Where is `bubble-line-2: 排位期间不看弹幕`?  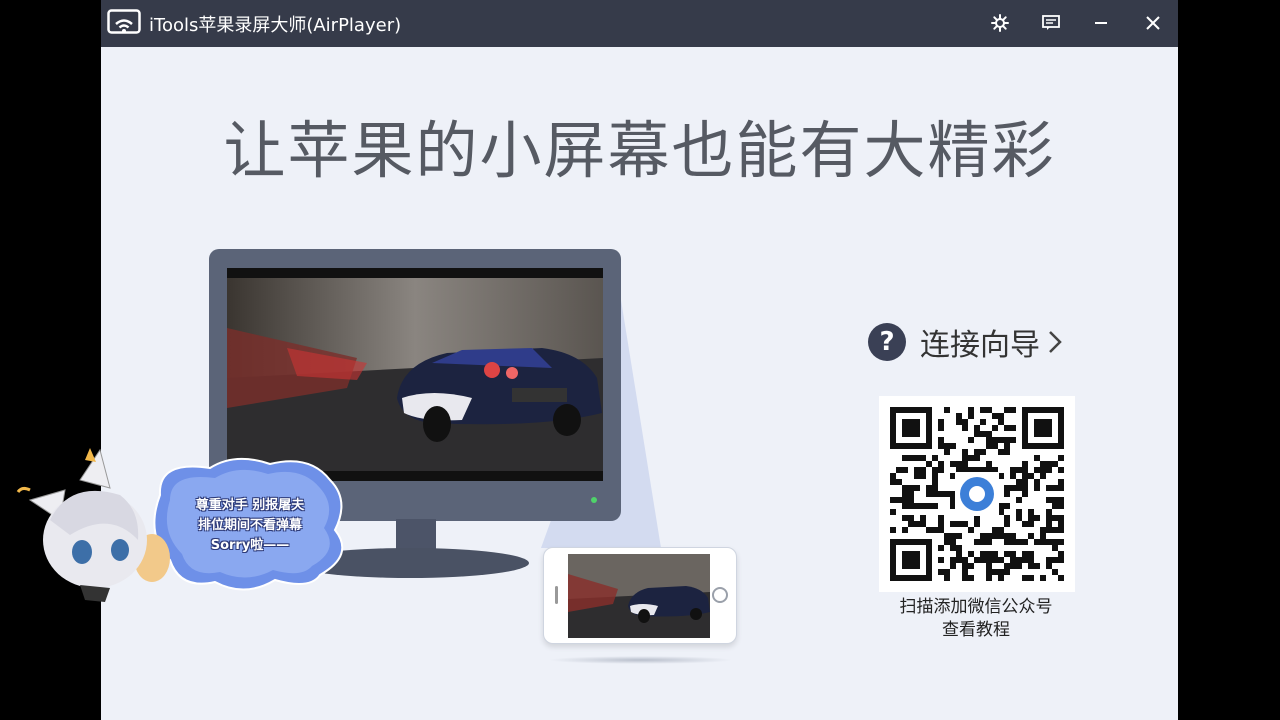 bubble-line-2: 排位期间不看弹幕 is located at coordinates (249, 525).